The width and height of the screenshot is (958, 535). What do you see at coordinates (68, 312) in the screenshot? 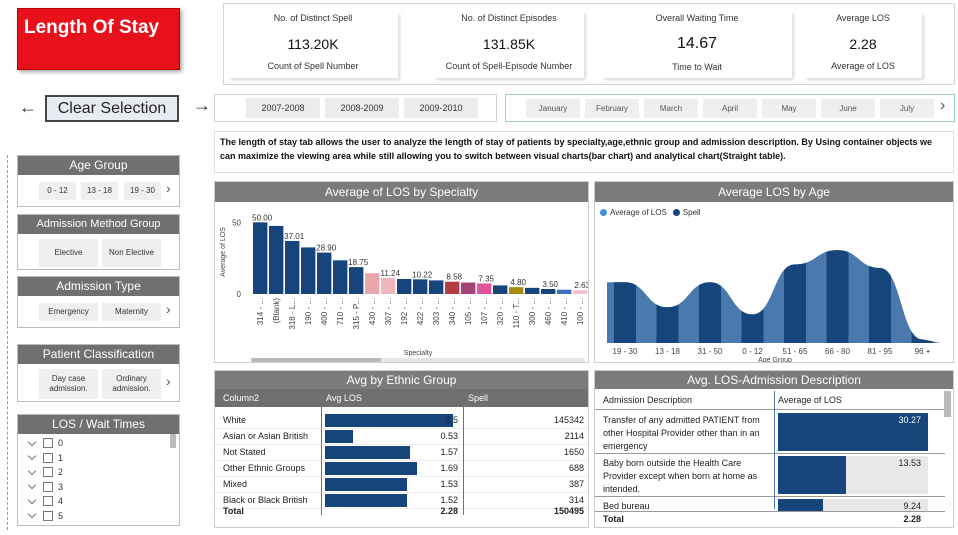
I see `slicer-option: Emergency` at bounding box center [68, 312].